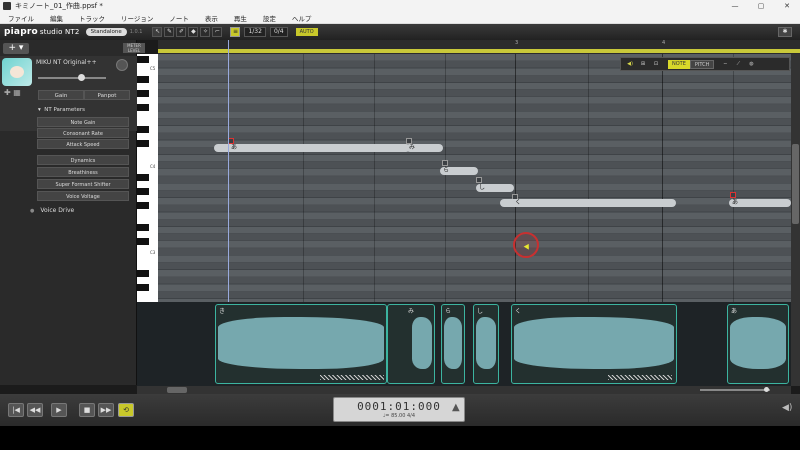  Describe the element at coordinates (240, 18) in the screenshot. I see `menu-play: 再生` at that location.